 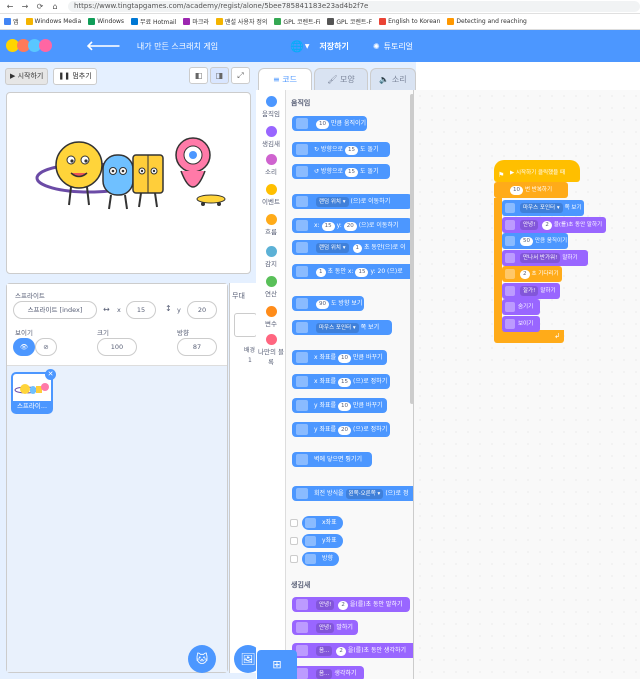 I want to click on category-7: 연산, so click(x=271, y=287).